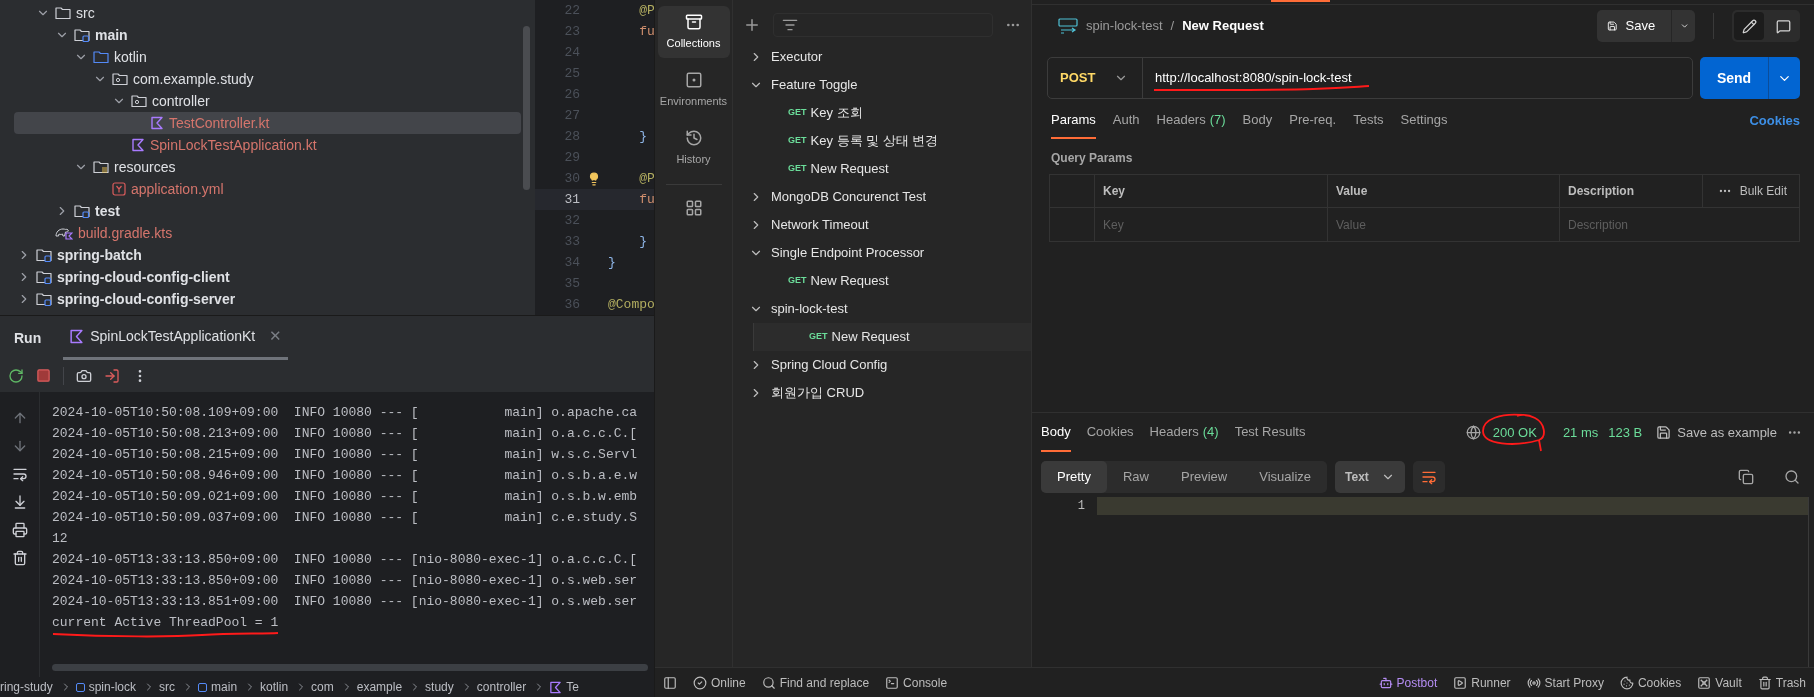  What do you see at coordinates (1417, 78) in the screenshot?
I see `url-field: http://localhost:8080/spin-lock-test` at bounding box center [1417, 78].